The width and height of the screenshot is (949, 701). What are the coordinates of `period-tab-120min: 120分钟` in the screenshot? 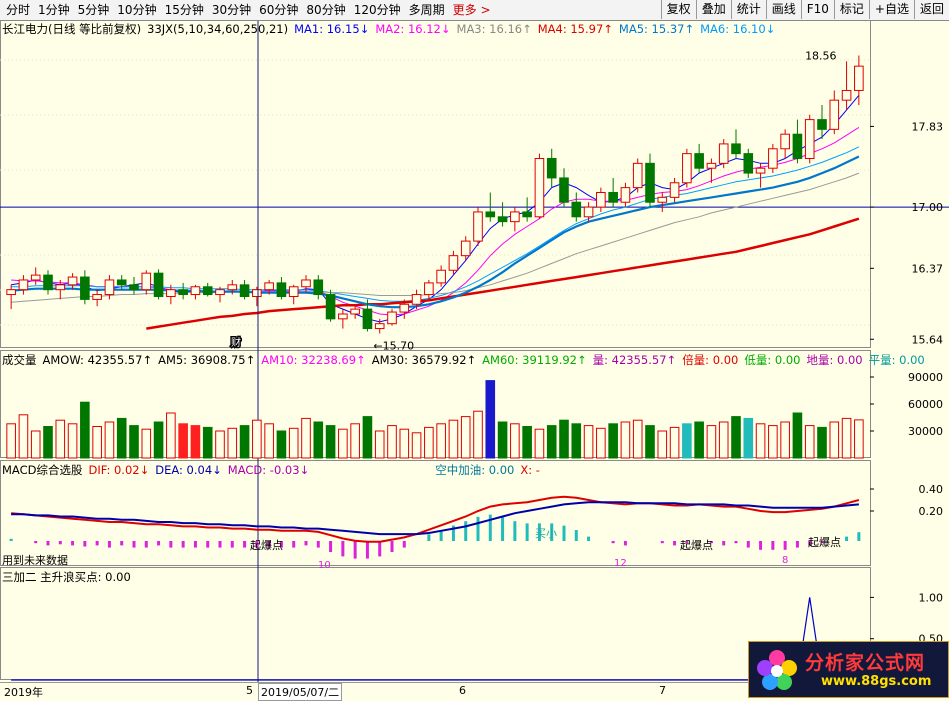 It's located at (377, 10).